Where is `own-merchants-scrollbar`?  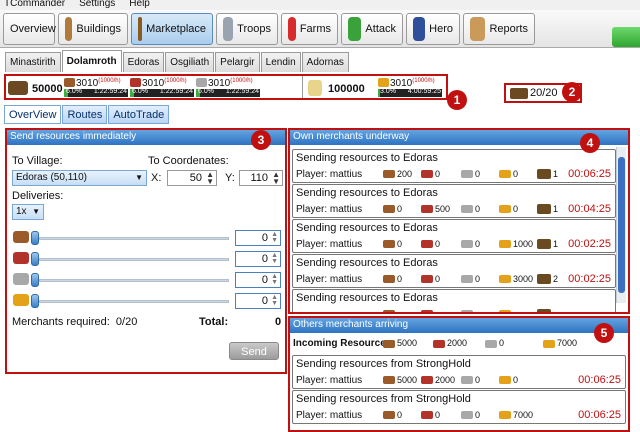 own-merchants-scrollbar is located at coordinates (621, 225).